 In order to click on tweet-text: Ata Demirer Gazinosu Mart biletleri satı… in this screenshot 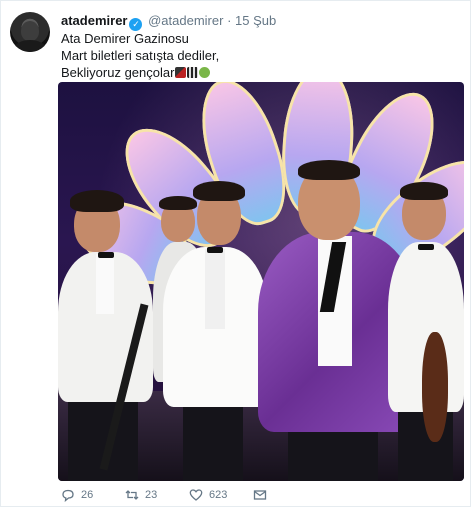, I will do `click(140, 55)`.